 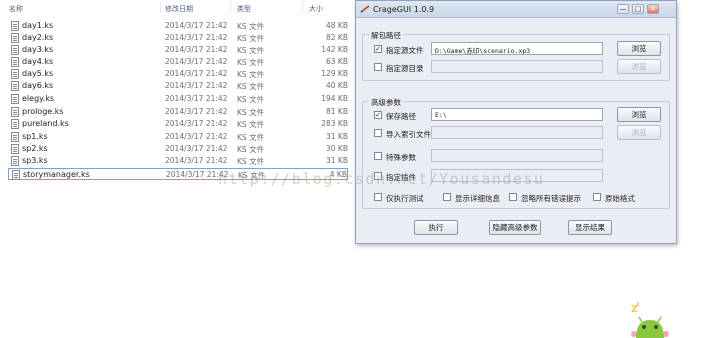 I want to click on file-row: pureland.ks 2014/3/17 21:42 KS 文件 283 KB, so click(x=178, y=124).